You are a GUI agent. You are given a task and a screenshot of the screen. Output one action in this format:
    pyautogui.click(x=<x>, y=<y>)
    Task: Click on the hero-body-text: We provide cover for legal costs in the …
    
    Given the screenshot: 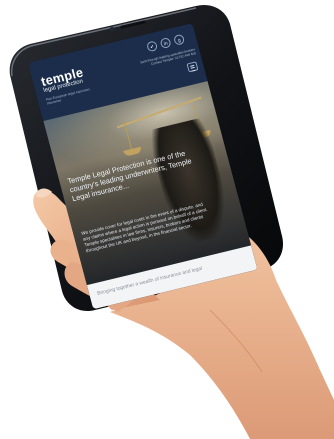 What is the action you would take?
    pyautogui.click(x=144, y=227)
    